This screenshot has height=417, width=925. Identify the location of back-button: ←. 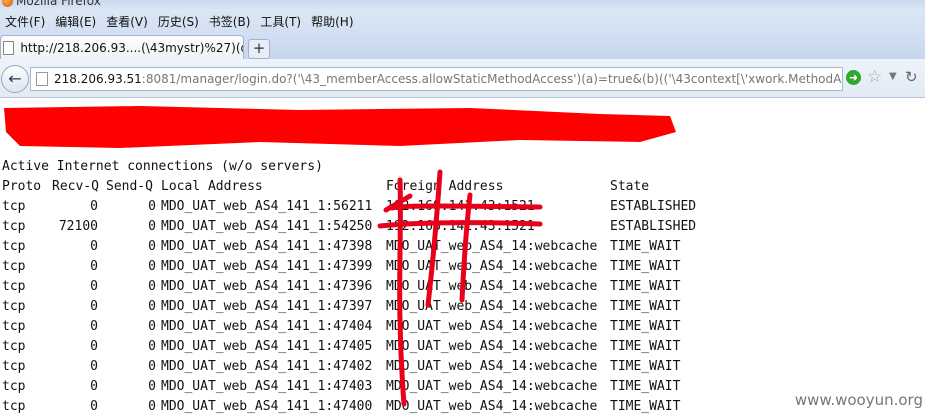
(15, 79).